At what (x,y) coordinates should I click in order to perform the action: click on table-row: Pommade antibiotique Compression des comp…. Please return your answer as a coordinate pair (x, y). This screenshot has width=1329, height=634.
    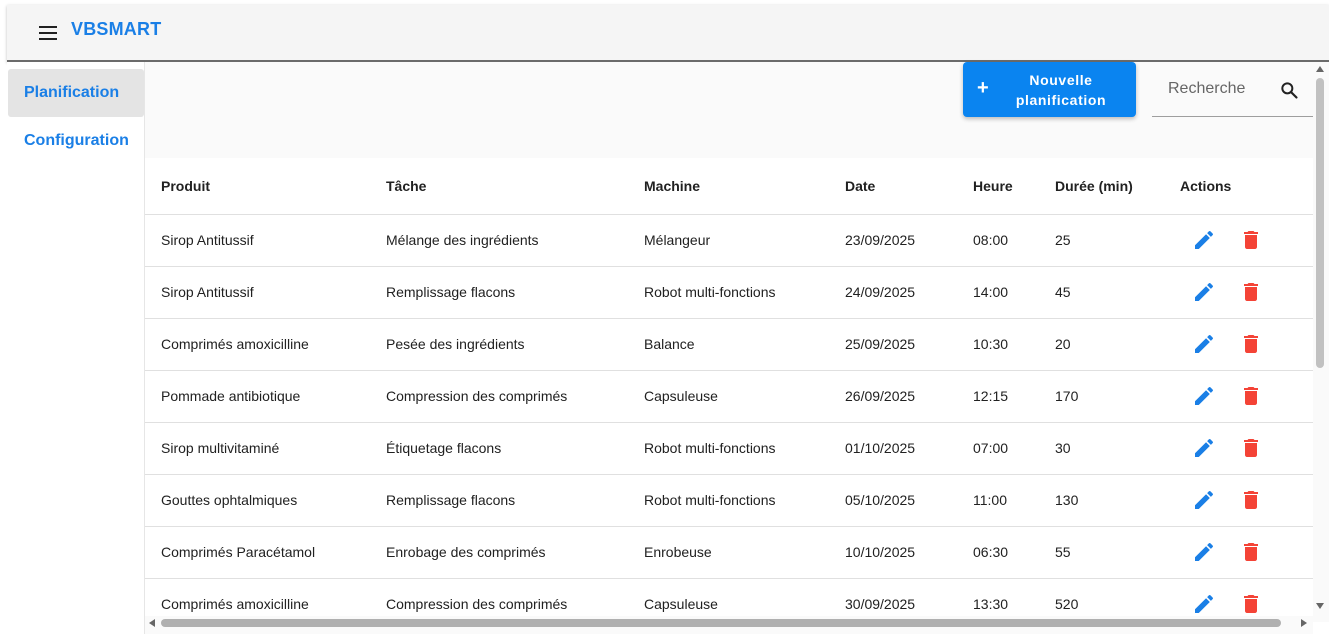
    Looking at the image, I should click on (729, 396).